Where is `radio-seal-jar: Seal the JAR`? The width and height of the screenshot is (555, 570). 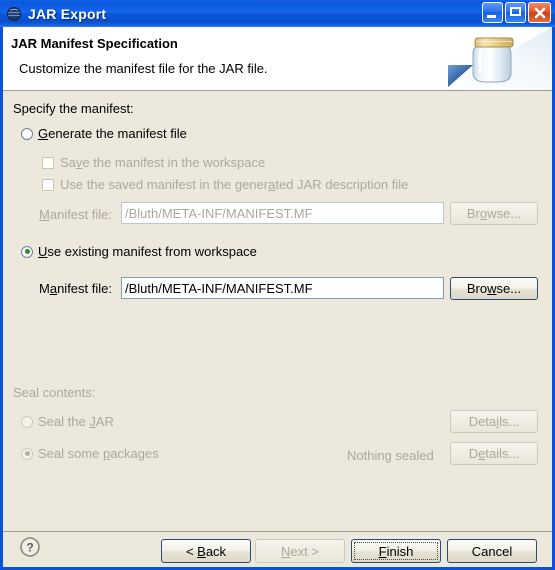 radio-seal-jar: Seal the JAR is located at coordinates (67, 421).